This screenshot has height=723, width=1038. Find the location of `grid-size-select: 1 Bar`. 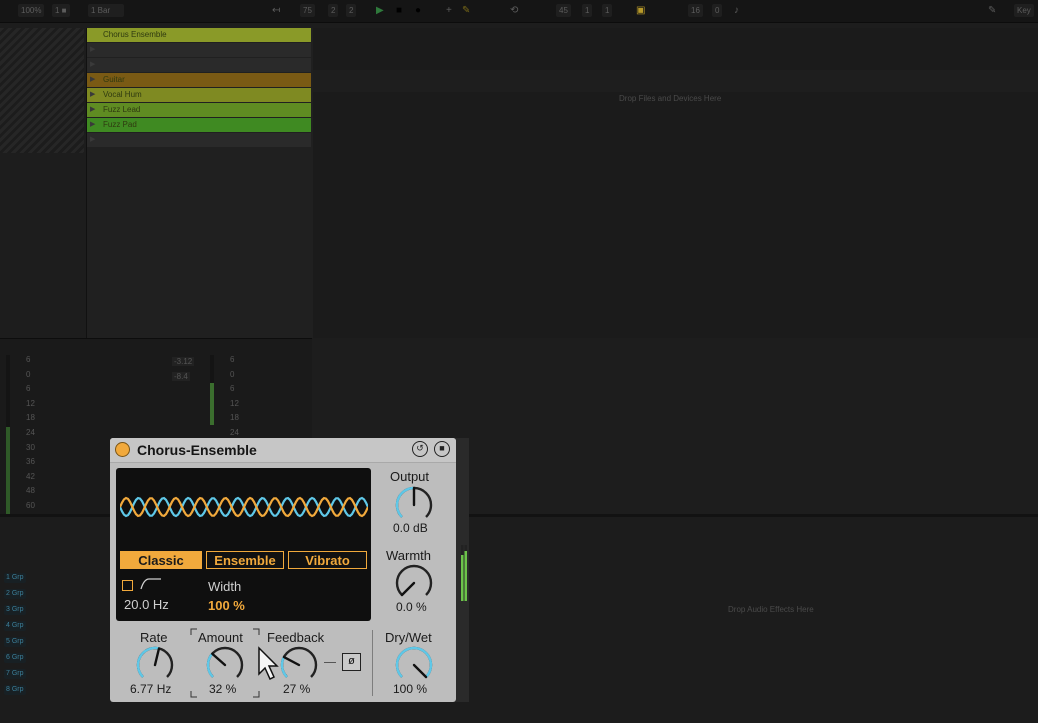

grid-size-select: 1 Bar is located at coordinates (106, 10).